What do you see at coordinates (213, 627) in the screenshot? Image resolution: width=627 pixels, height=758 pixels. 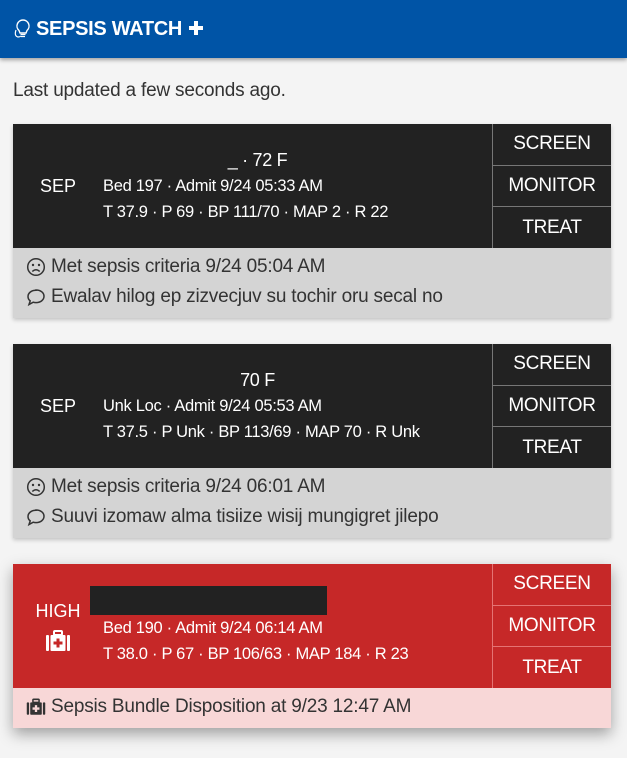 I see `patient-location-line: Bed 190 · Admit 9/24 06:14 AM` at bounding box center [213, 627].